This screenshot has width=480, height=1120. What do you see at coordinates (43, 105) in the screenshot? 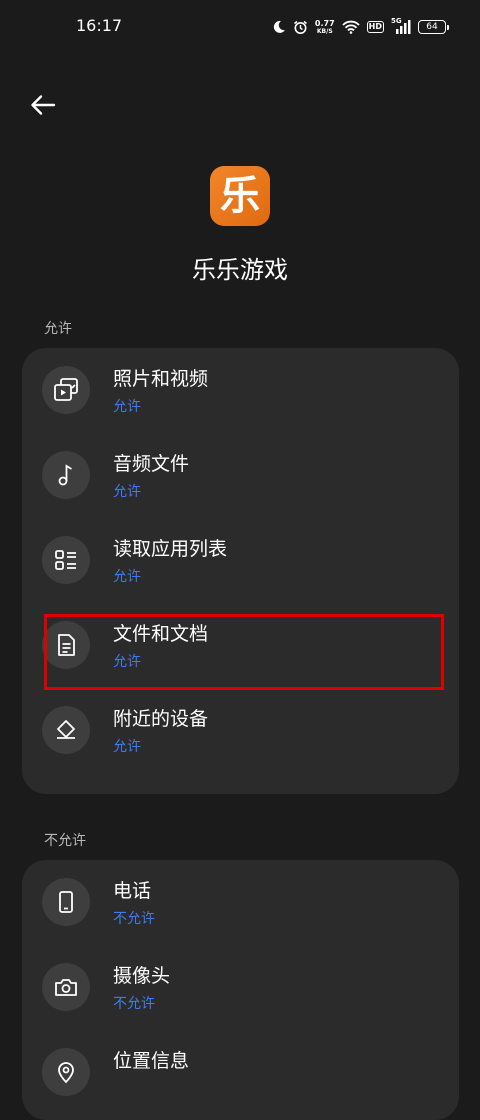
I see `back-arrow-icon` at bounding box center [43, 105].